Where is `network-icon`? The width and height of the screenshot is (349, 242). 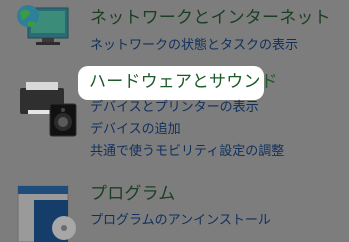 network-icon is located at coordinates (43, 24).